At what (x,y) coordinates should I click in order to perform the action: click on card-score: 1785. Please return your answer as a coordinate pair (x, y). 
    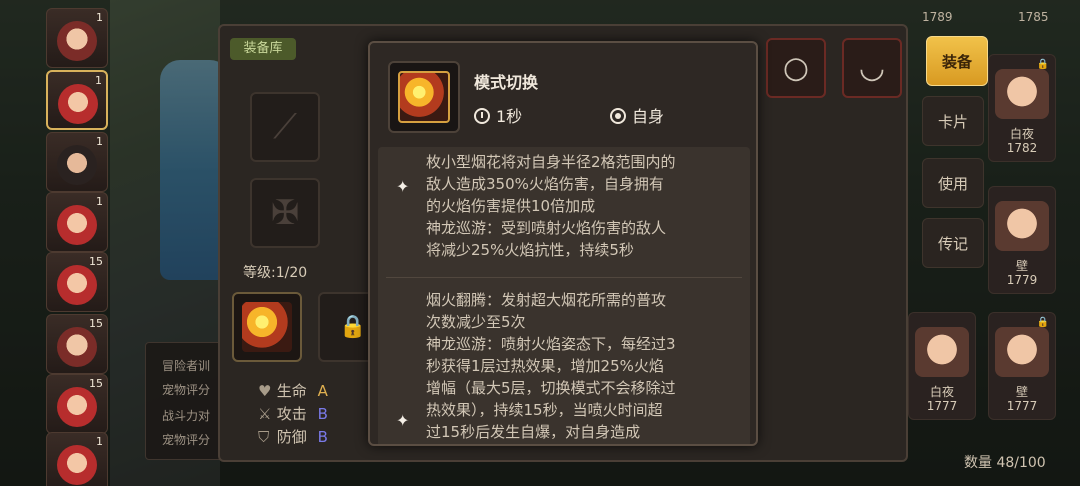
    Looking at the image, I should click on (1033, 17).